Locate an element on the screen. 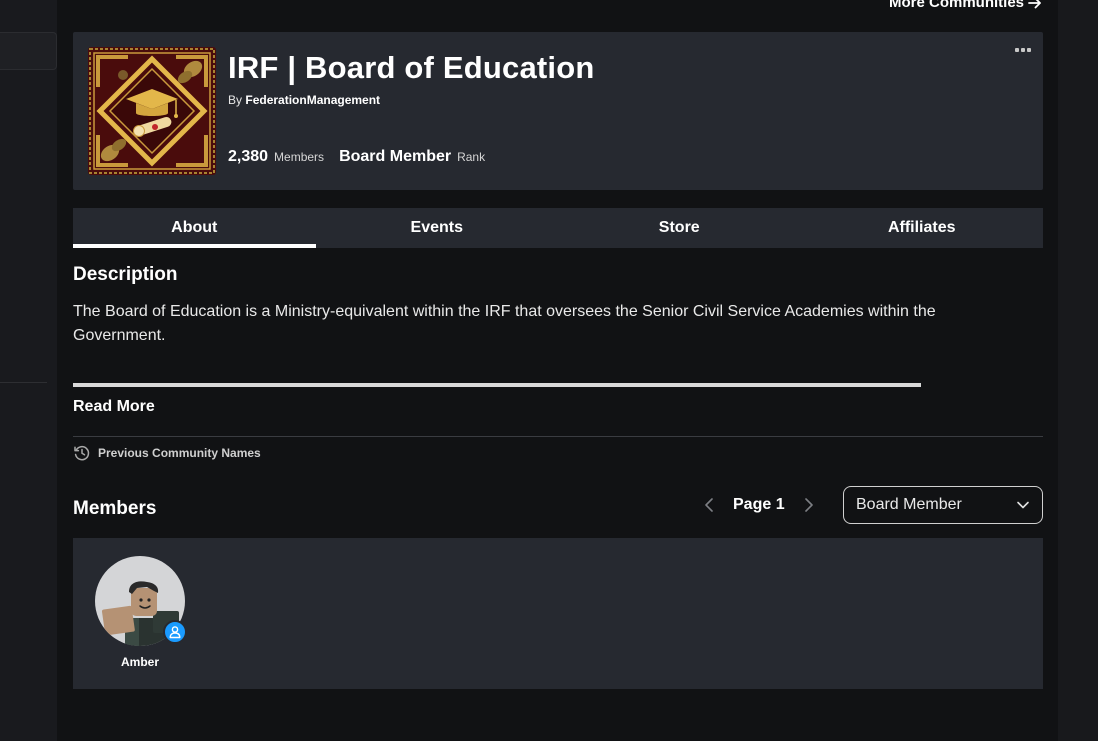 This screenshot has height=741, width=1098. member-count: 2,380 is located at coordinates (248, 156).